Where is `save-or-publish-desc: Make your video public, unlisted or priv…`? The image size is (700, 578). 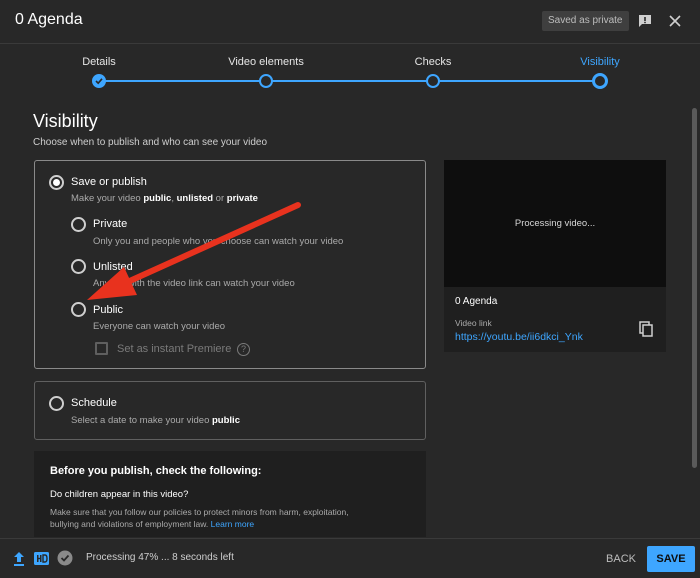 save-or-publish-desc: Make your video public, unlisted or priv… is located at coordinates (164, 198).